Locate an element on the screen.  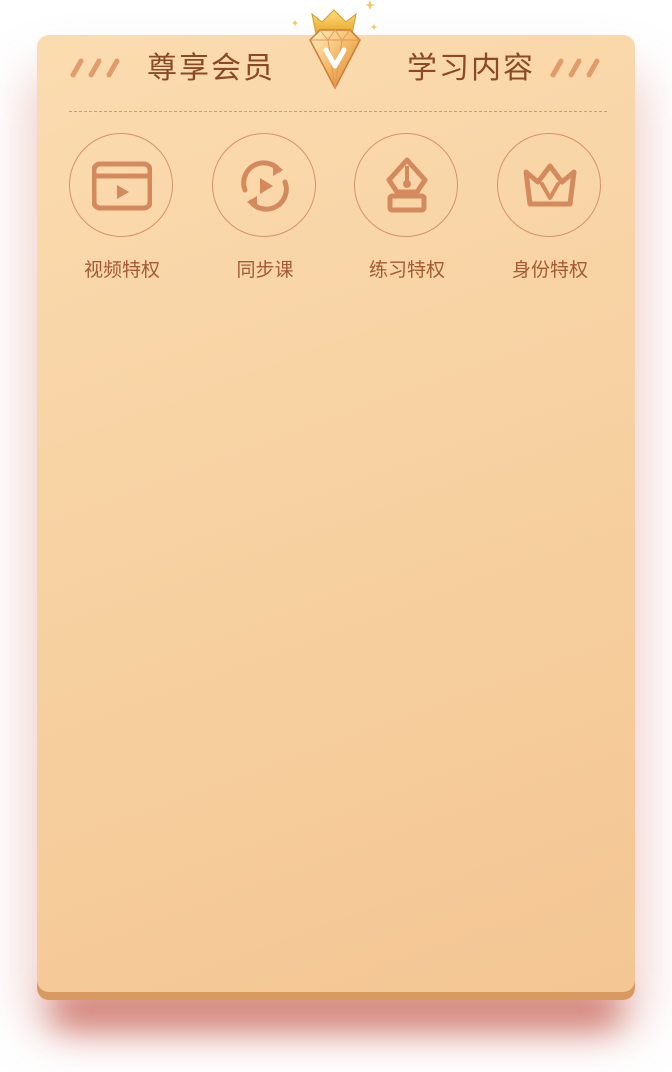
feature-label: 身份特权 is located at coordinates (549, 270).